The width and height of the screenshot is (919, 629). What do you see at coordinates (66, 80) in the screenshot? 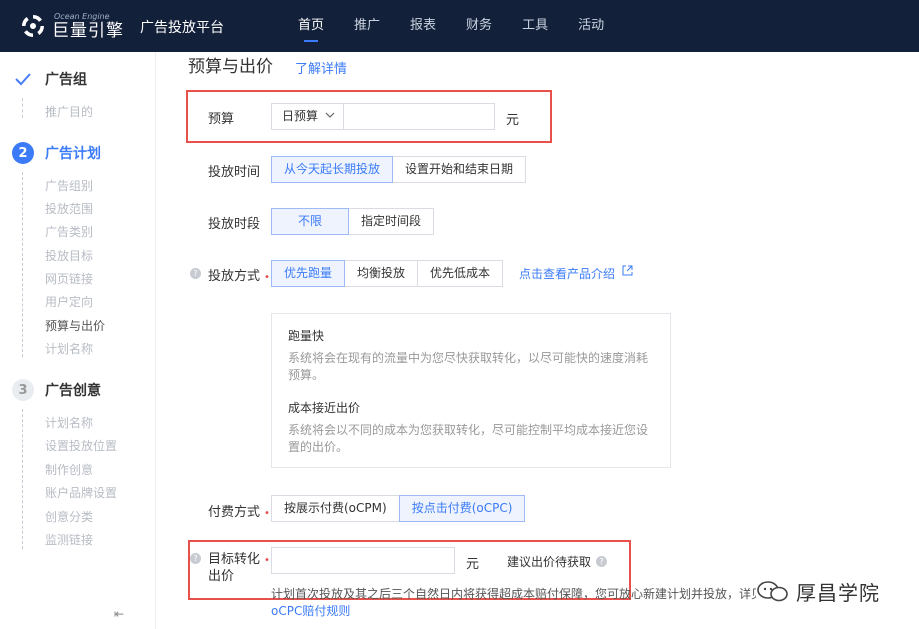
I see `step-ad-group-label: 广告组` at bounding box center [66, 80].